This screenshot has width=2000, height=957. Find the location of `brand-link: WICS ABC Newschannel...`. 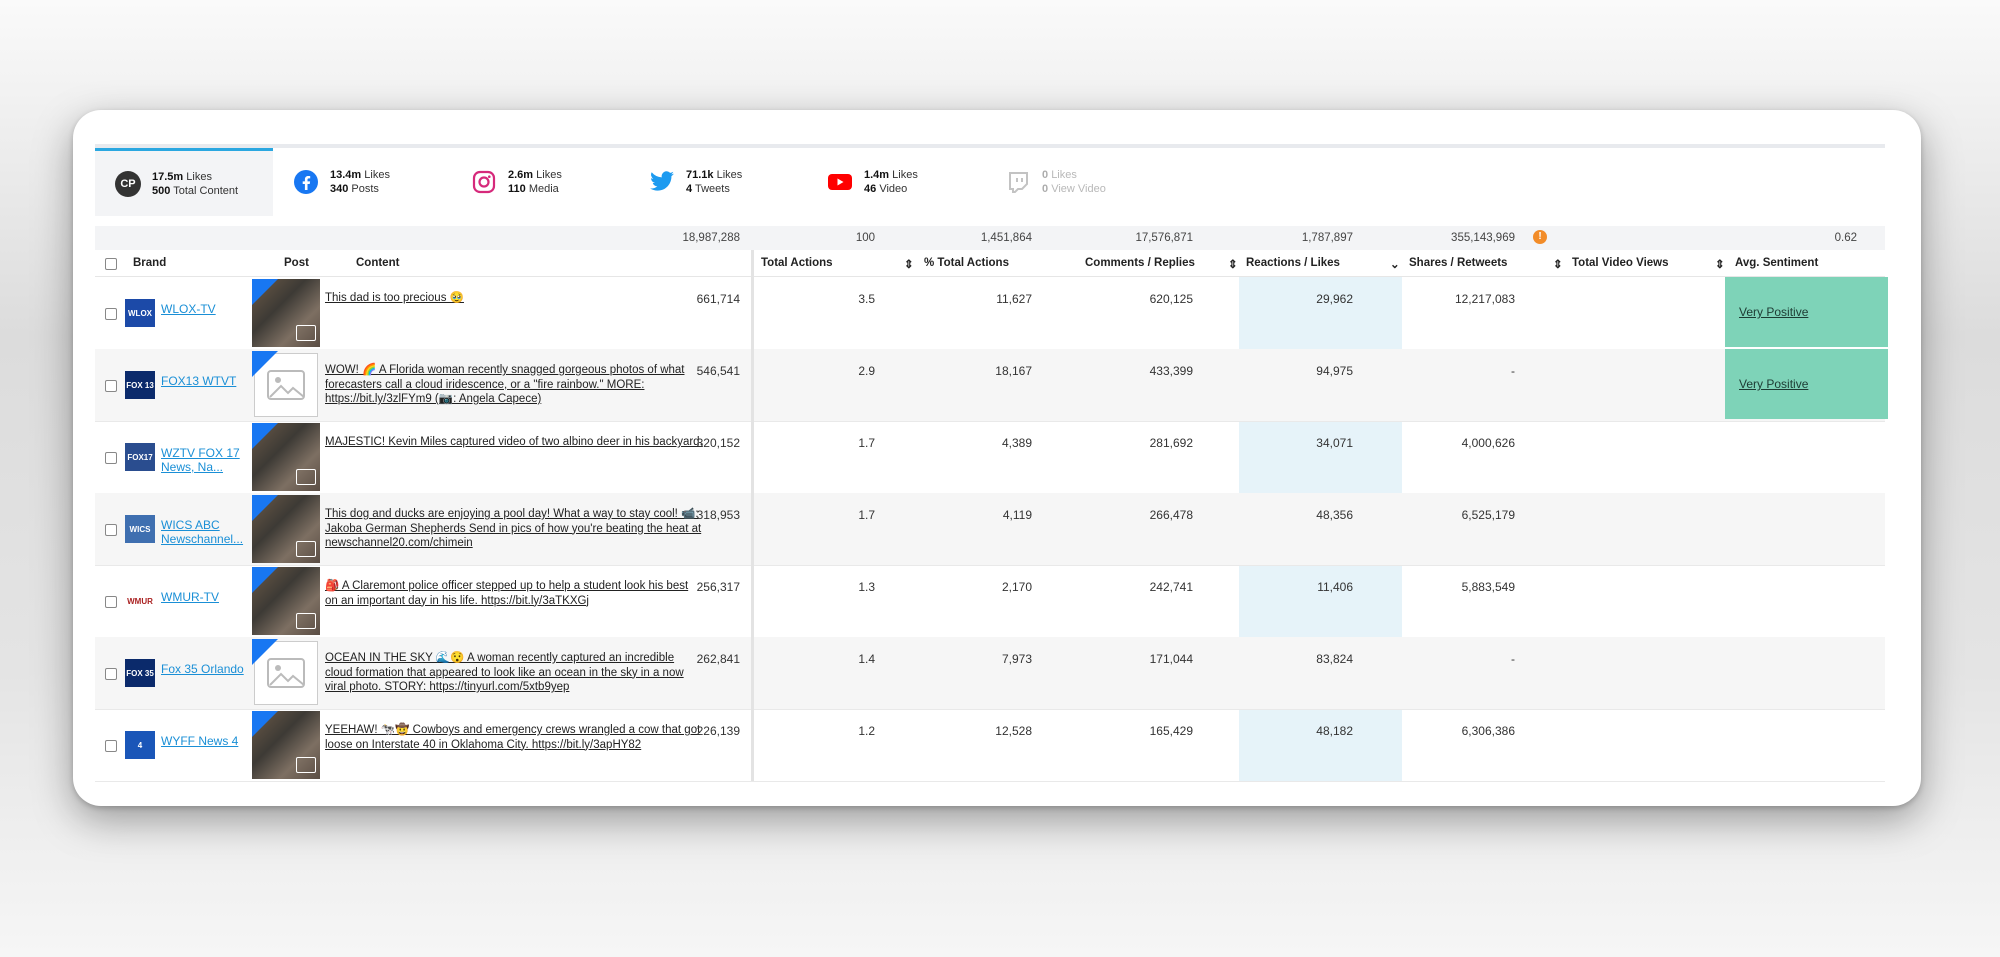

brand-link: WICS ABC Newschannel... is located at coordinates (206, 532).